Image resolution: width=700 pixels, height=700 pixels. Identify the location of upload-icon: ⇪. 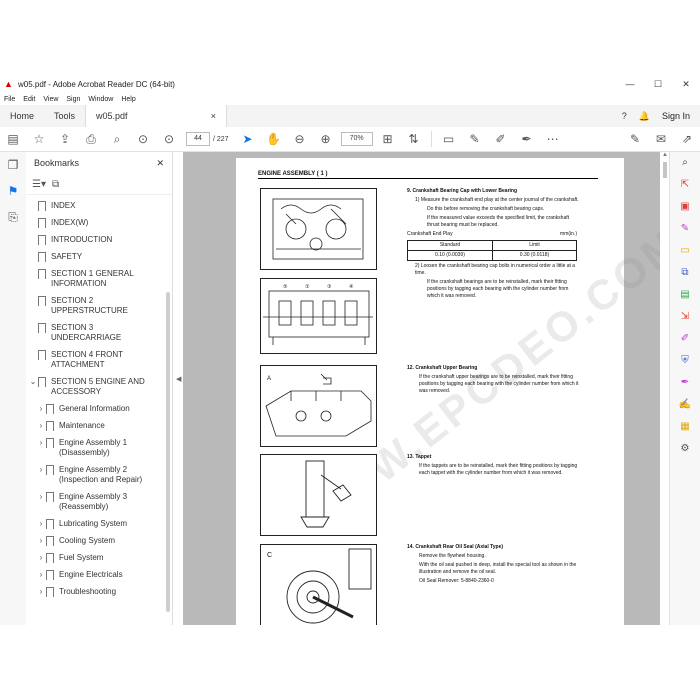
(65, 139).